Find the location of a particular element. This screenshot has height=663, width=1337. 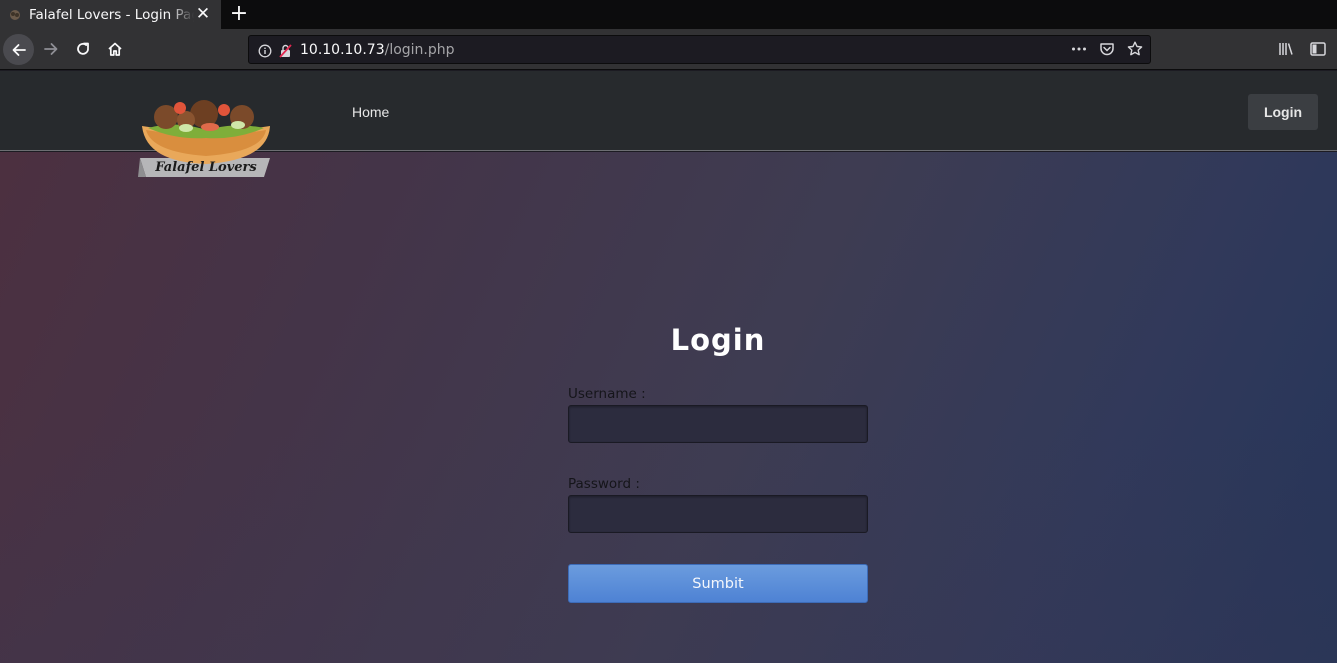

sidebar-toggle-icon is located at coordinates (1318, 49).